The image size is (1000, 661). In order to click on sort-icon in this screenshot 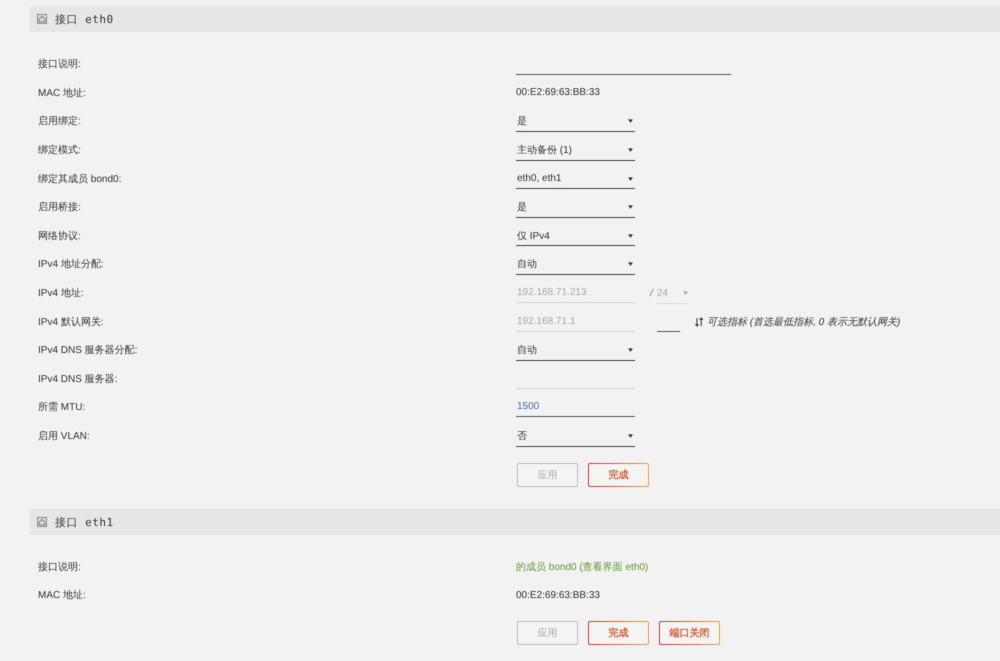, I will do `click(699, 321)`.